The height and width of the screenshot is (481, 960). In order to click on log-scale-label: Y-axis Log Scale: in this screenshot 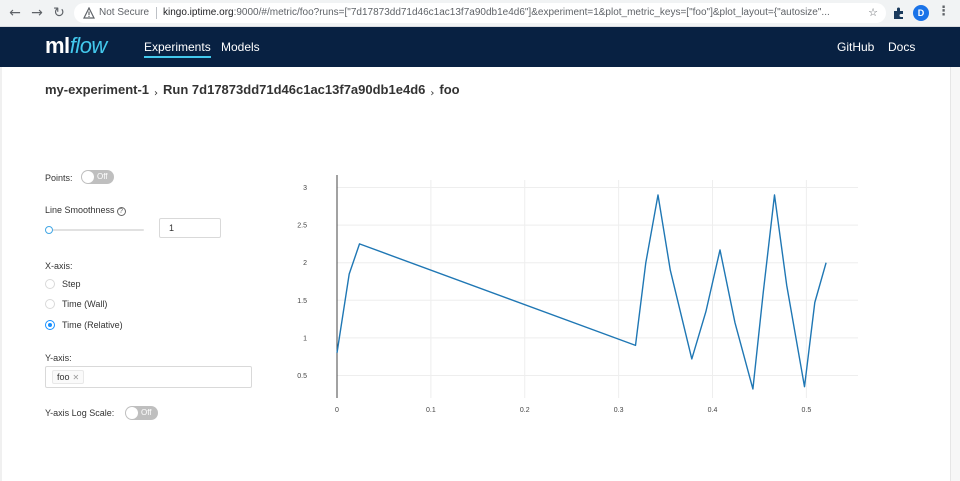, I will do `click(80, 413)`.